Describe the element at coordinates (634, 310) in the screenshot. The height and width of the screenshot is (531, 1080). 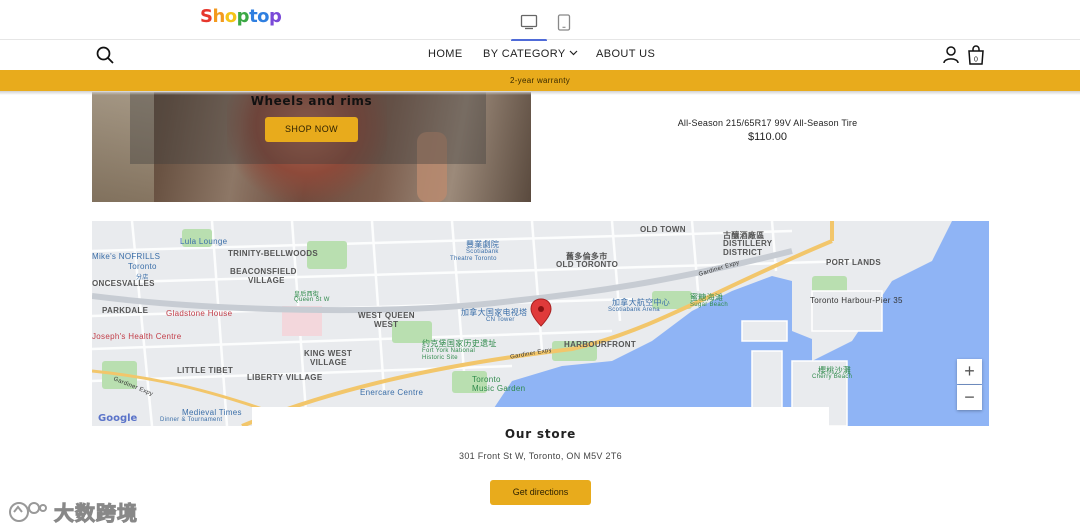
I see `map-label-scotiabank-2: Scotiabank Arena` at that location.